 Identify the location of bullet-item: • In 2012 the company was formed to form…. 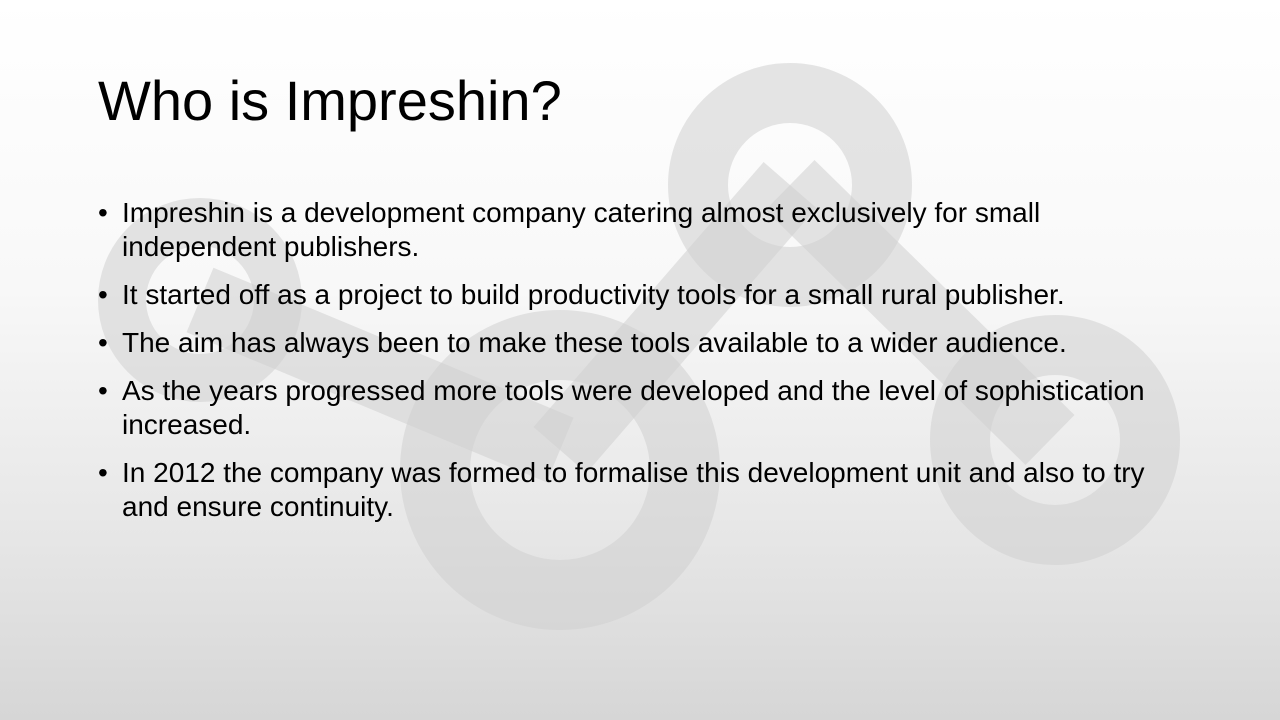
(648, 490).